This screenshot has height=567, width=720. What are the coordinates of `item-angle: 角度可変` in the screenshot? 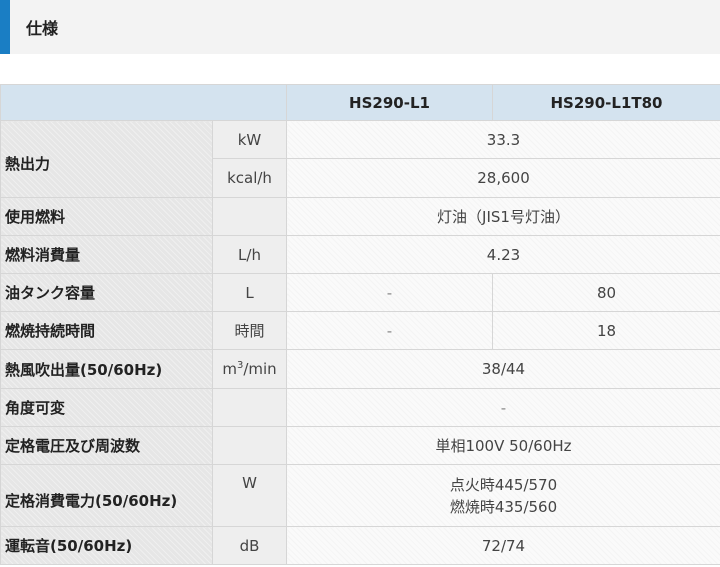 It's located at (106, 407).